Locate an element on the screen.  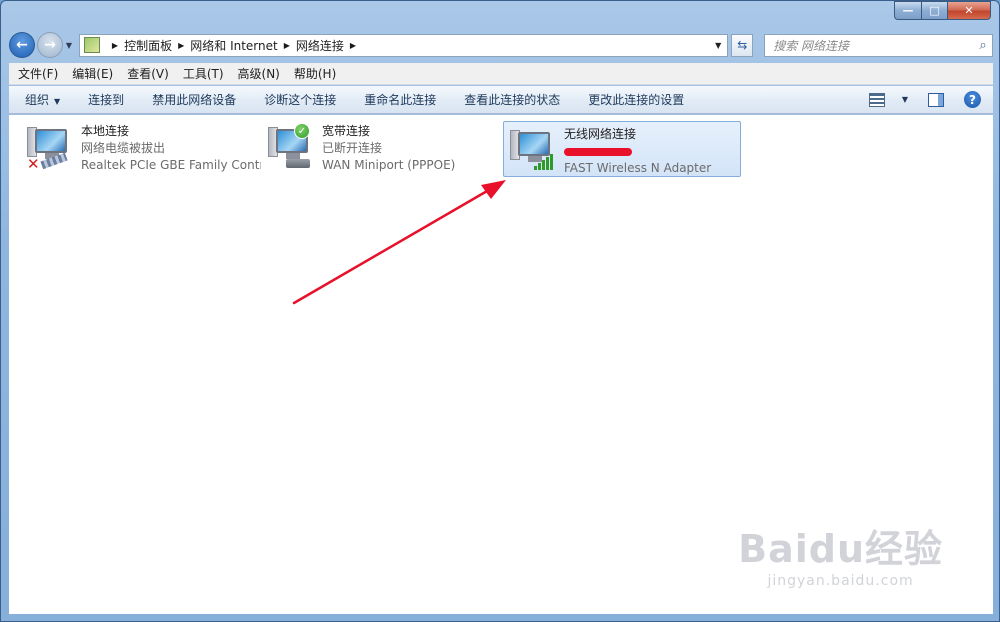
refresh-icon: ⇆ is located at coordinates (742, 45).